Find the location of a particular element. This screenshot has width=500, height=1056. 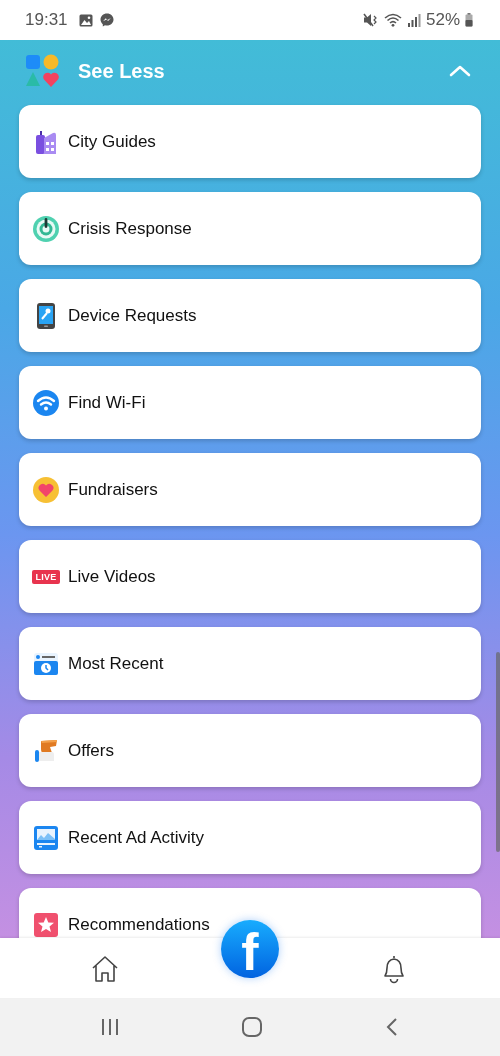

menu-item: Find Wi-Fi is located at coordinates (250, 402).